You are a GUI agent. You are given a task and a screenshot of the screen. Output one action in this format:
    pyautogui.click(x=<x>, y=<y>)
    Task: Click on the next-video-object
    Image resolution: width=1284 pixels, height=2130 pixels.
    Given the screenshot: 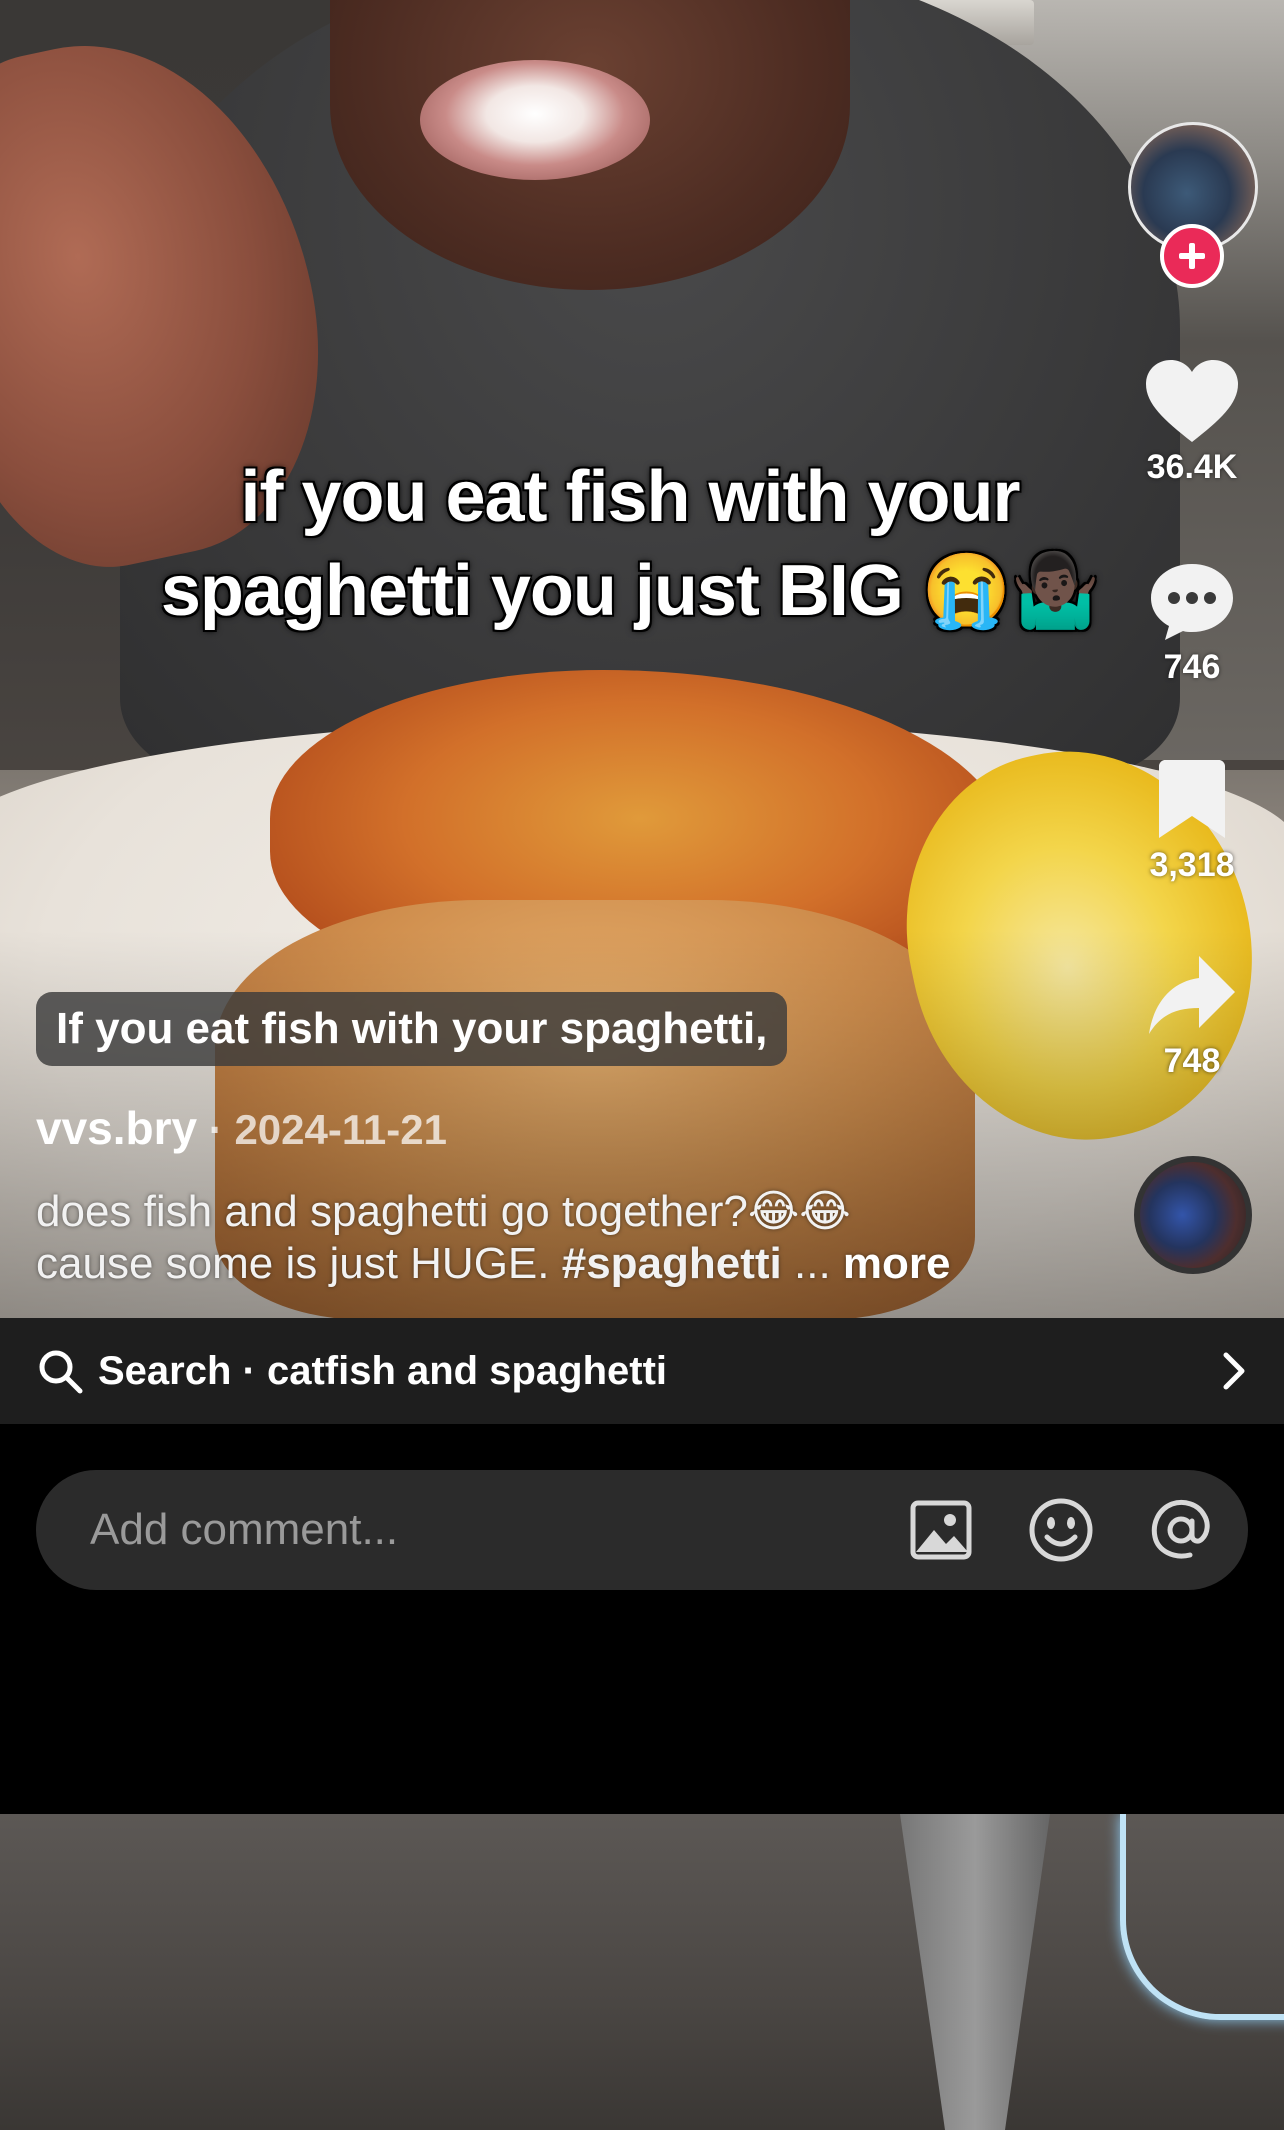 What is the action you would take?
    pyautogui.click(x=975, y=1972)
    